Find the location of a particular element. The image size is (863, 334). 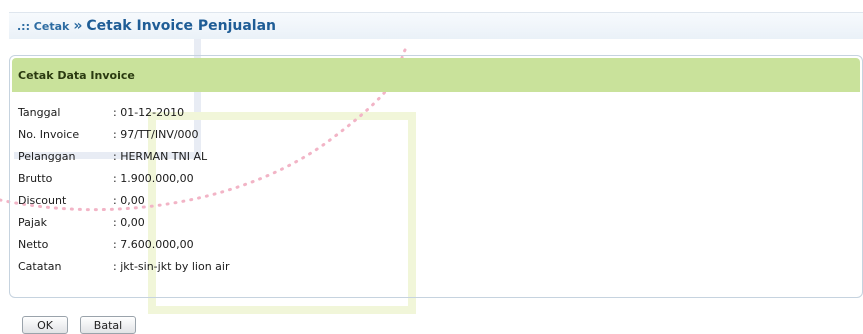

field-label: Netto is located at coordinates (33, 244).